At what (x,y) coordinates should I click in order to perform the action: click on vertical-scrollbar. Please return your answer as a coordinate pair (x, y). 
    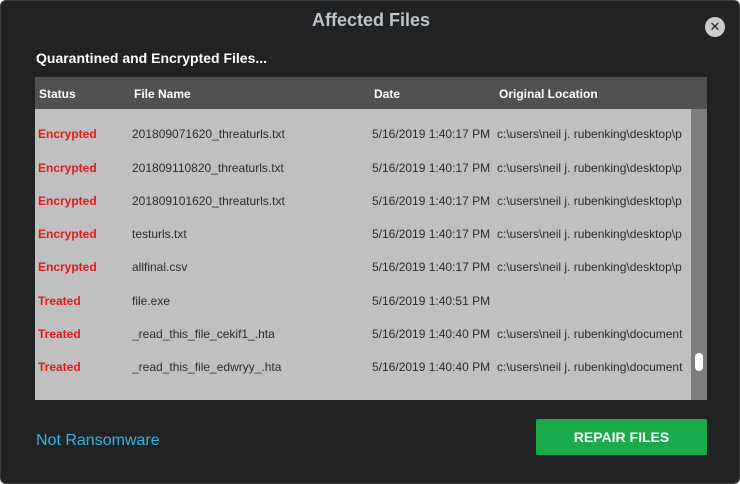
    Looking at the image, I should click on (699, 254).